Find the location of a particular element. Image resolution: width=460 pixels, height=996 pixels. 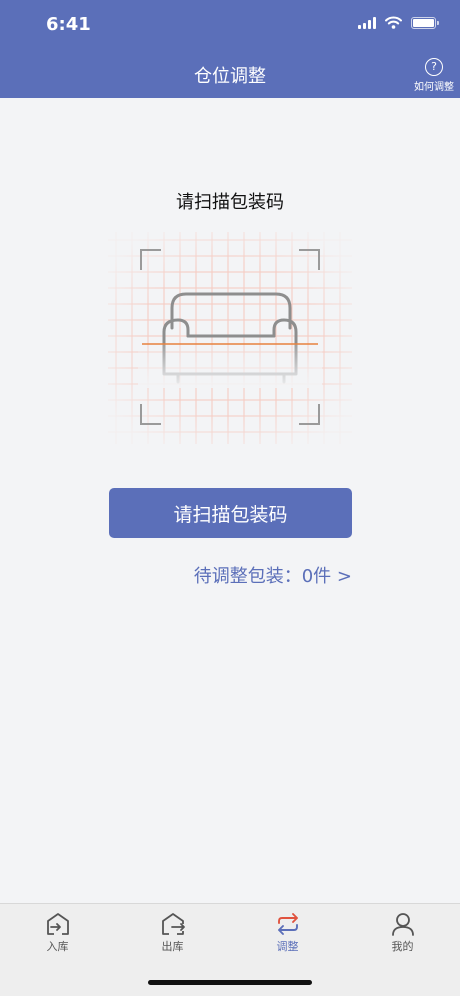

adjust-icon is located at coordinates (287, 924).